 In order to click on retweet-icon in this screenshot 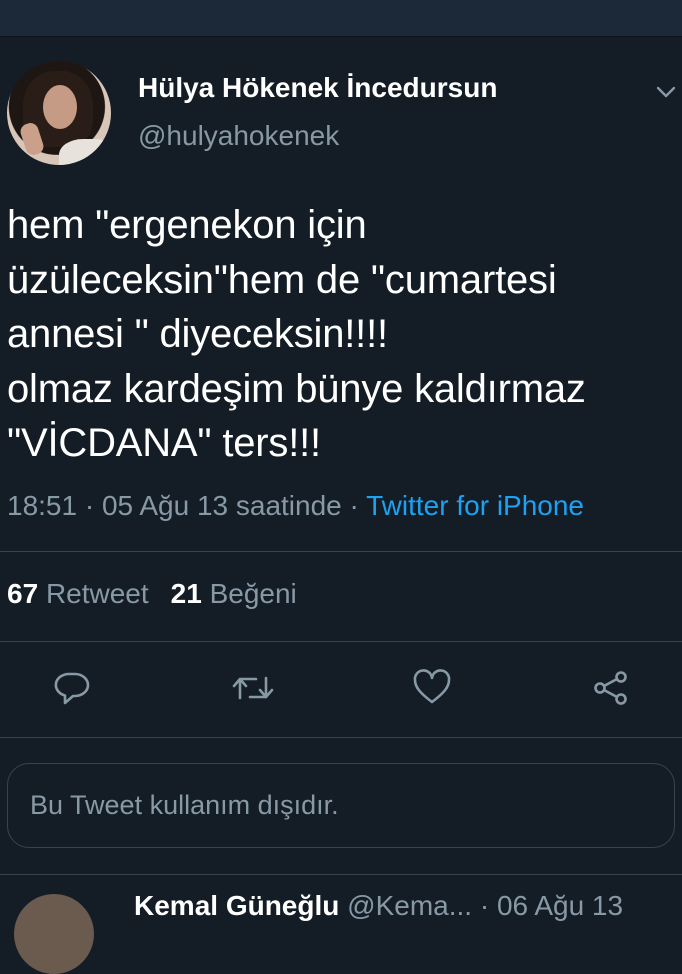, I will do `click(253, 688)`.